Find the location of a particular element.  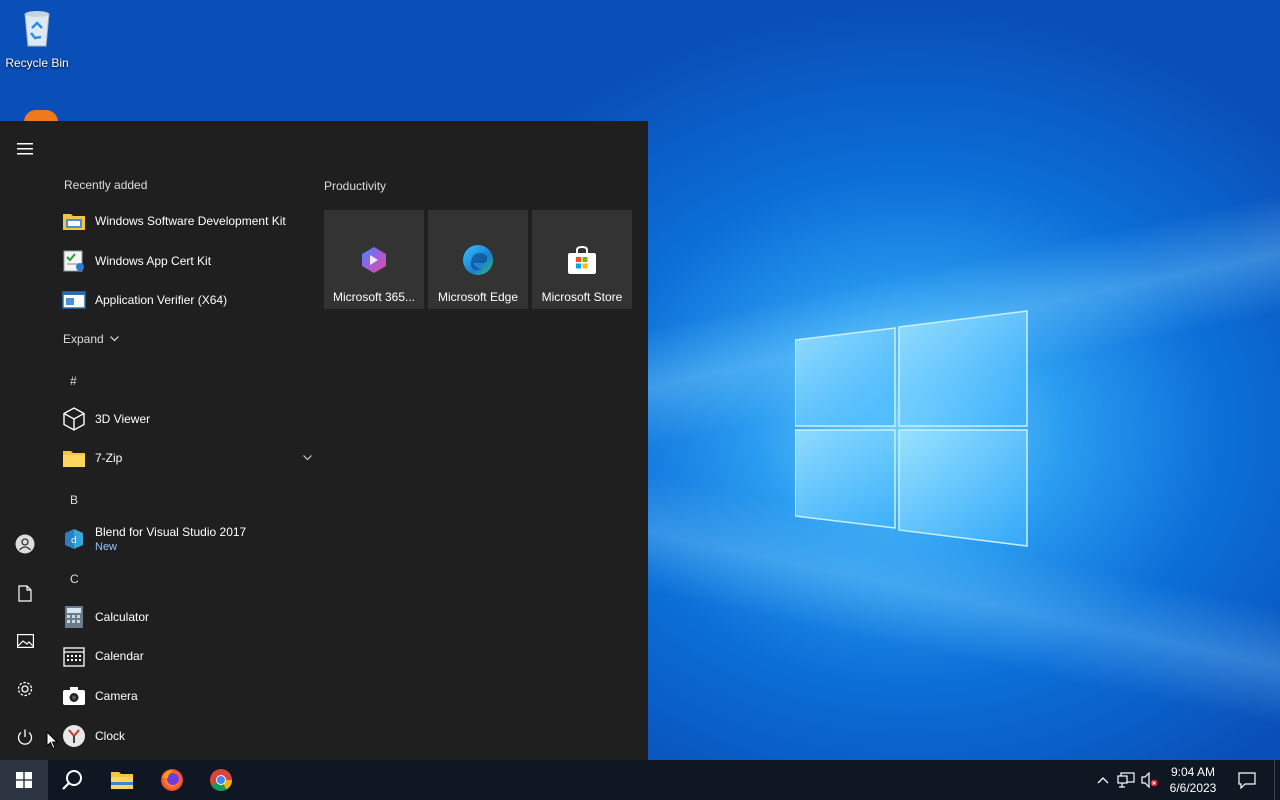

document-icon is located at coordinates (25, 593).